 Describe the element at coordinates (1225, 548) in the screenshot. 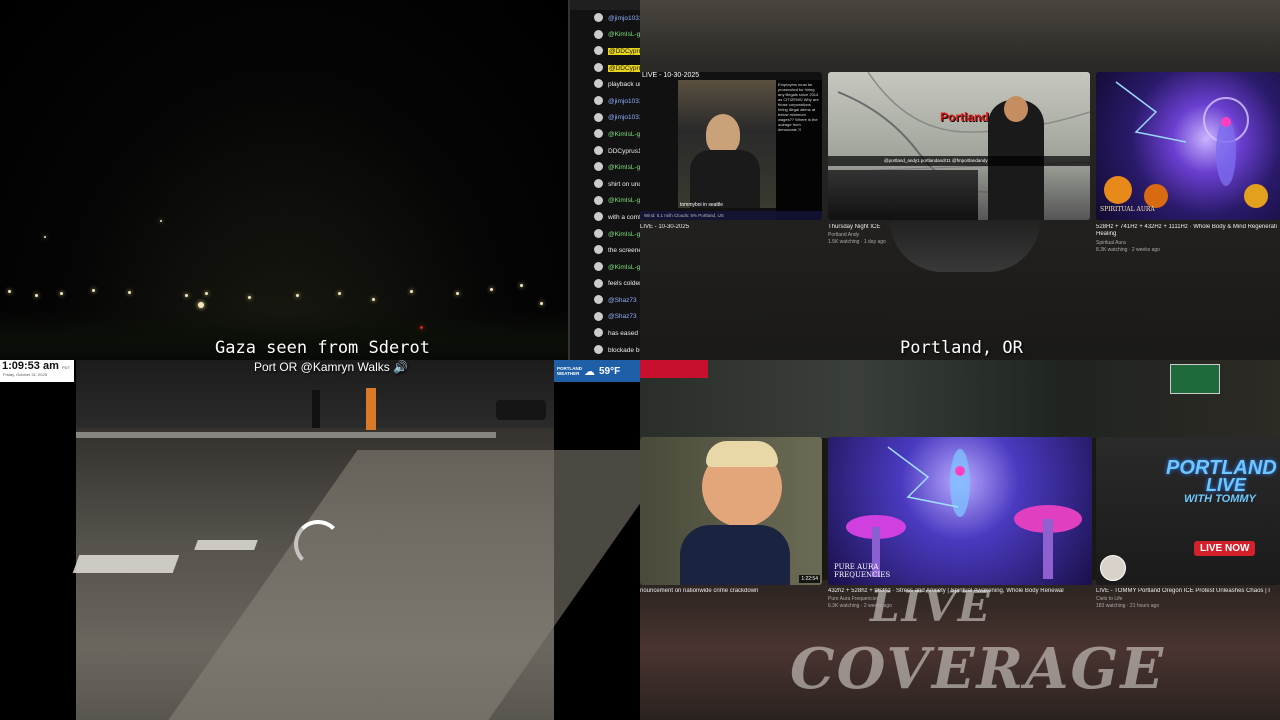

I see `live-now-badge: LIVE NOW` at that location.